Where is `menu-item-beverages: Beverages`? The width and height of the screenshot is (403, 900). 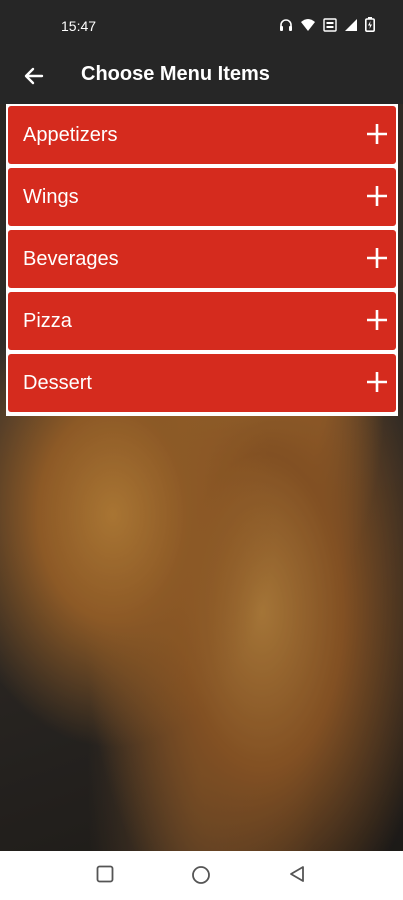
menu-item-beverages: Beverages is located at coordinates (202, 259).